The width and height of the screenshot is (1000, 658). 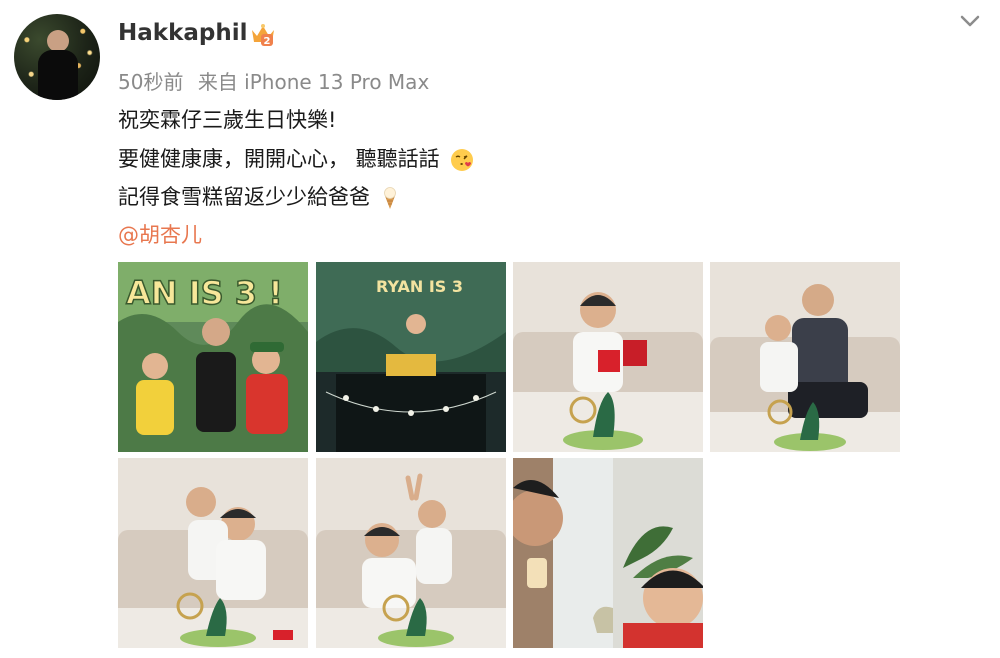 I want to click on time-ago: 50秒前, so click(x=151, y=82).